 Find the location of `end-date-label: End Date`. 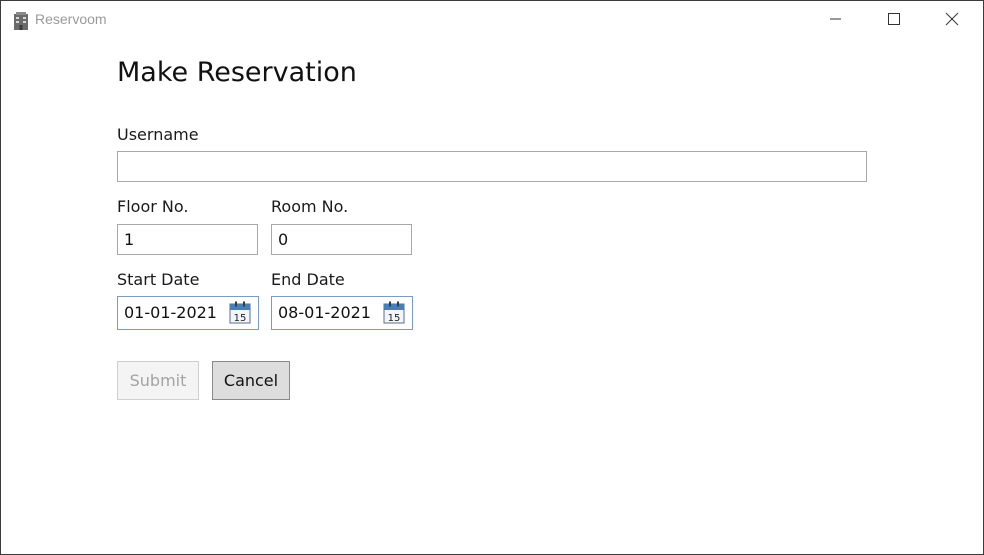

end-date-label: End Date is located at coordinates (308, 279).